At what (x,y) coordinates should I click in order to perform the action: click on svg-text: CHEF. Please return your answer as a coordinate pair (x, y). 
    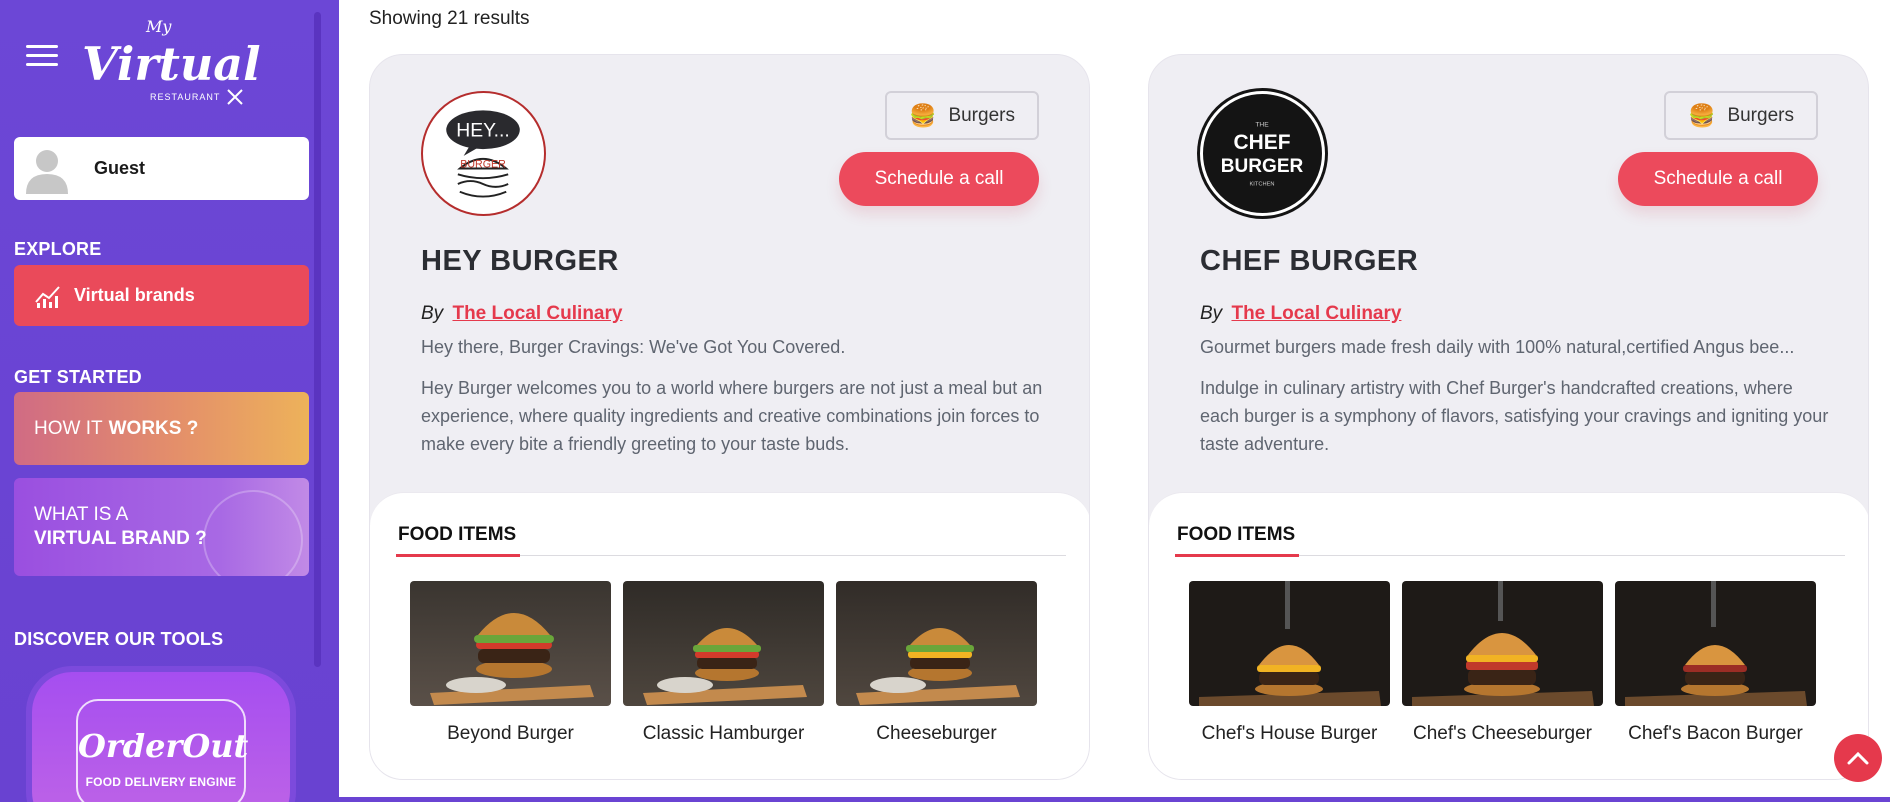
    Looking at the image, I should click on (1262, 142).